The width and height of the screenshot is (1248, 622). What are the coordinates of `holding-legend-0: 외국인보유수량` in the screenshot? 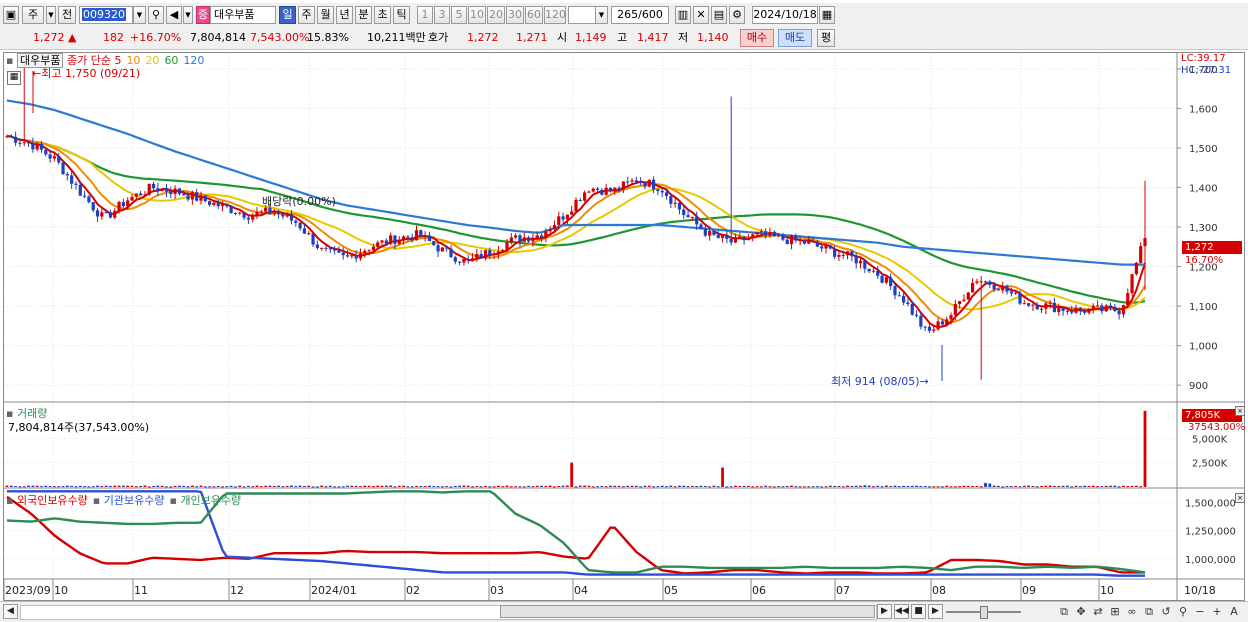 It's located at (52, 500).